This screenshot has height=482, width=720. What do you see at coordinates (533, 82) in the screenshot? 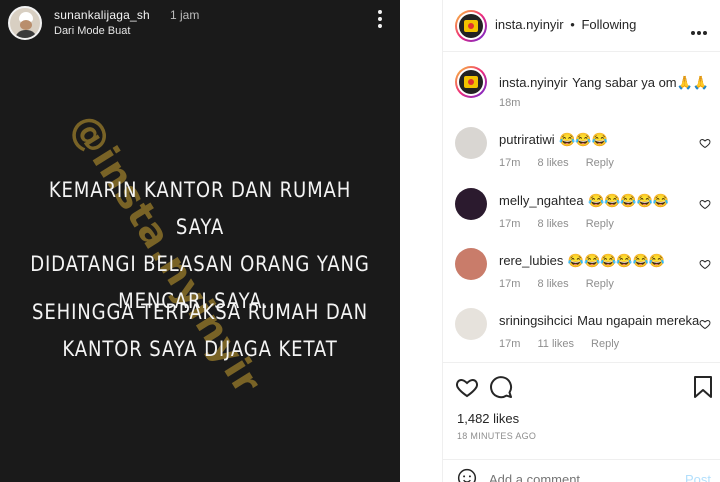
I see `caption-username: insta.nyinyir` at bounding box center [533, 82].